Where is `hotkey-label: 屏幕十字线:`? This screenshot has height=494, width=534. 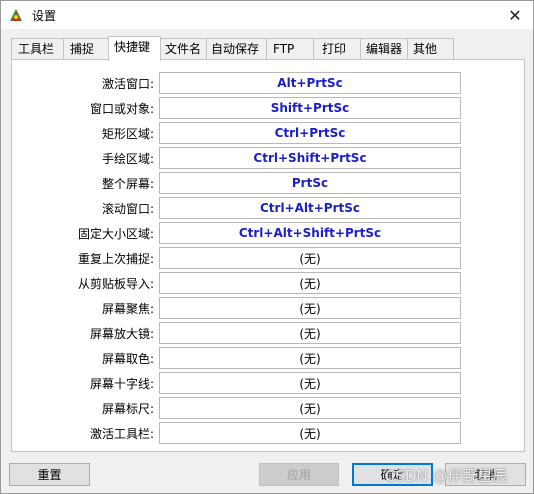 hotkey-label: 屏幕十字线: is located at coordinates (121, 384).